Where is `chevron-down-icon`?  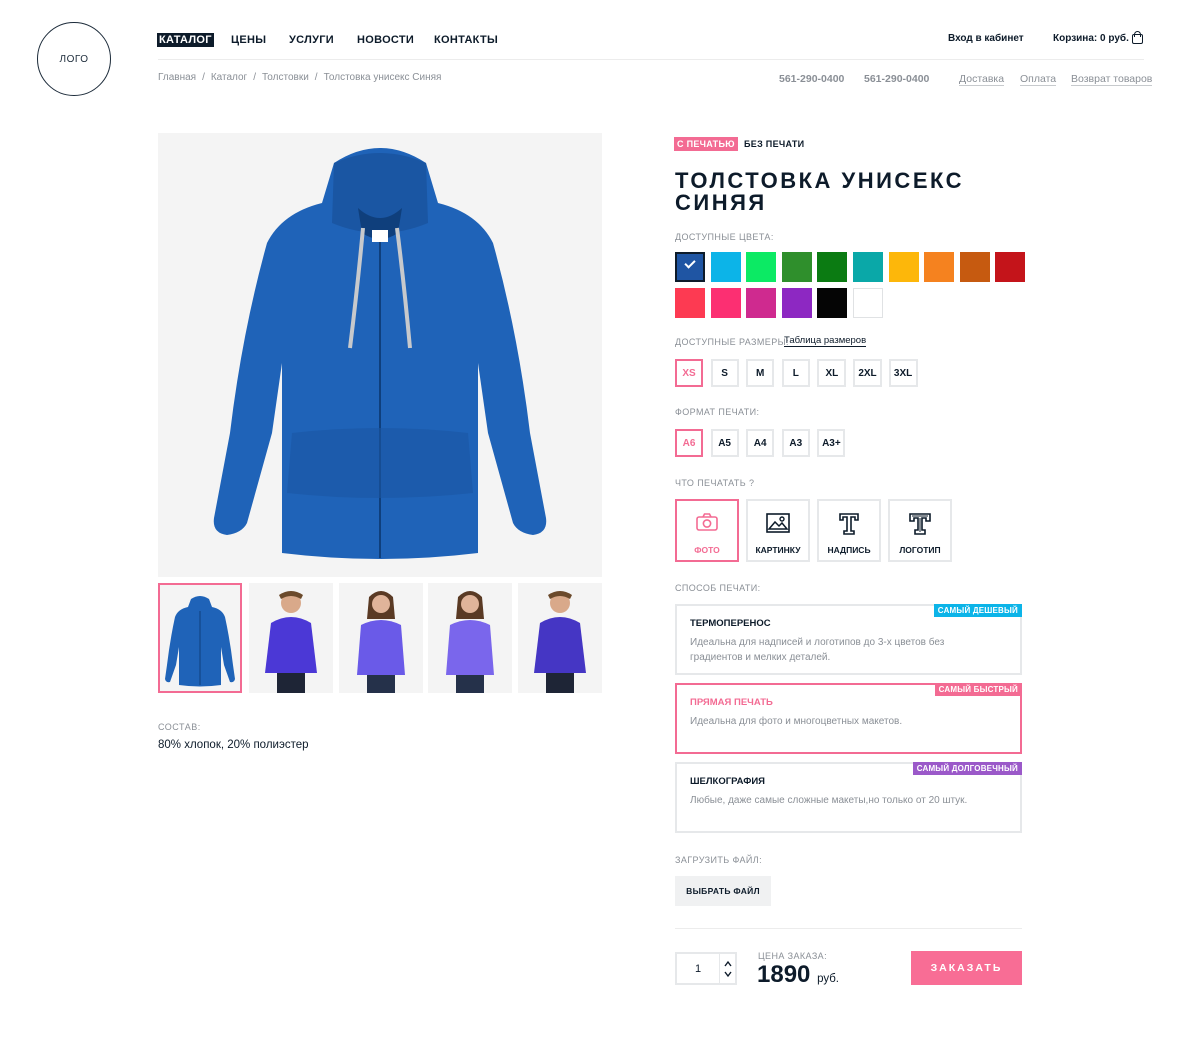 chevron-down-icon is located at coordinates (728, 974).